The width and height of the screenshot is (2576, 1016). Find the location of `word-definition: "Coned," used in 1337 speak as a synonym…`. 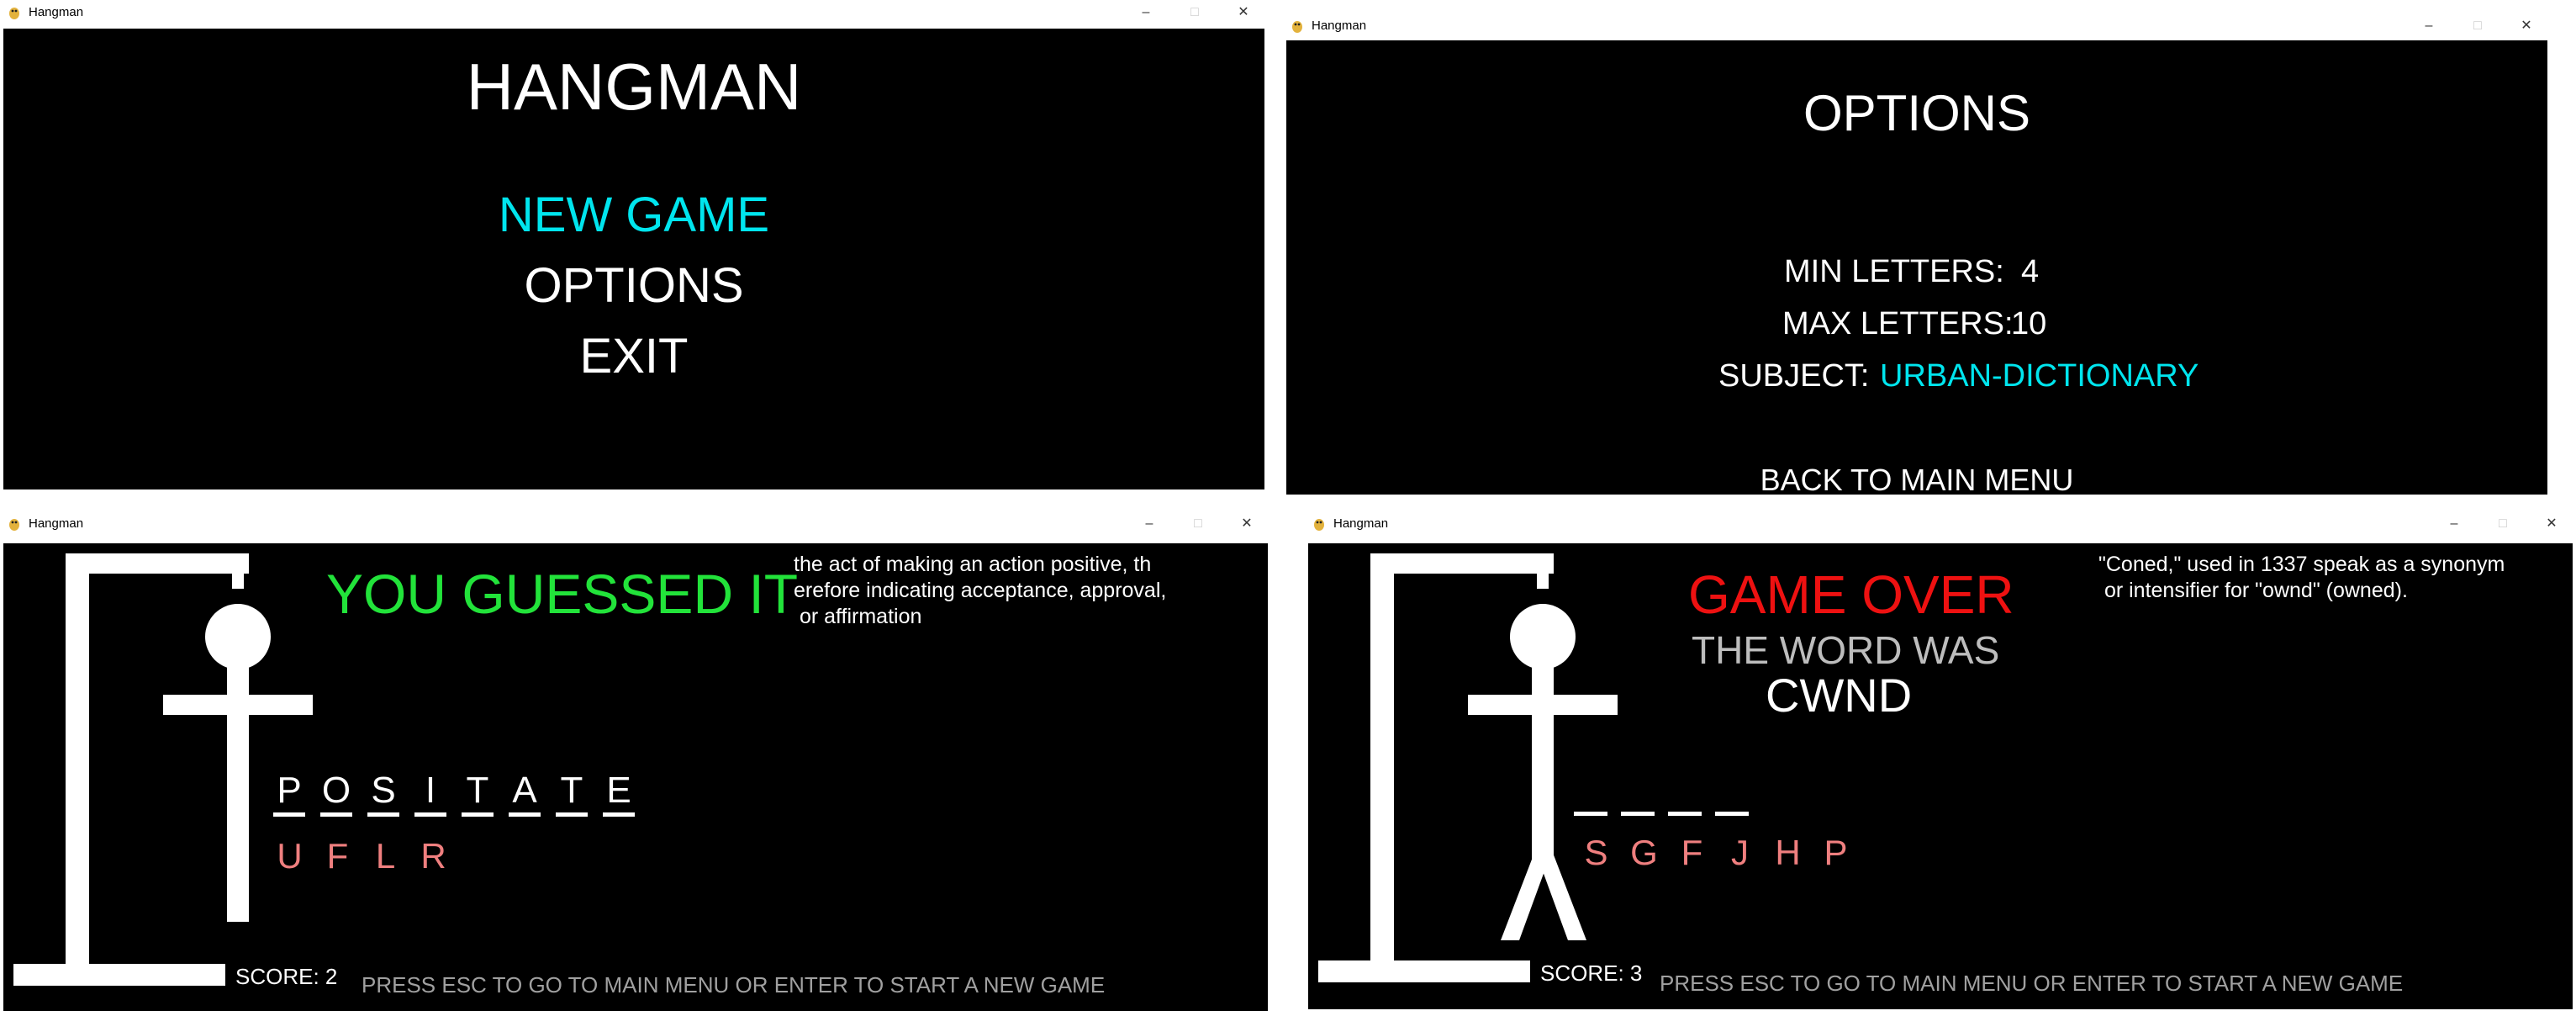

word-definition: "Coned," used in 1337 speak as a synonym… is located at coordinates (2301, 577).